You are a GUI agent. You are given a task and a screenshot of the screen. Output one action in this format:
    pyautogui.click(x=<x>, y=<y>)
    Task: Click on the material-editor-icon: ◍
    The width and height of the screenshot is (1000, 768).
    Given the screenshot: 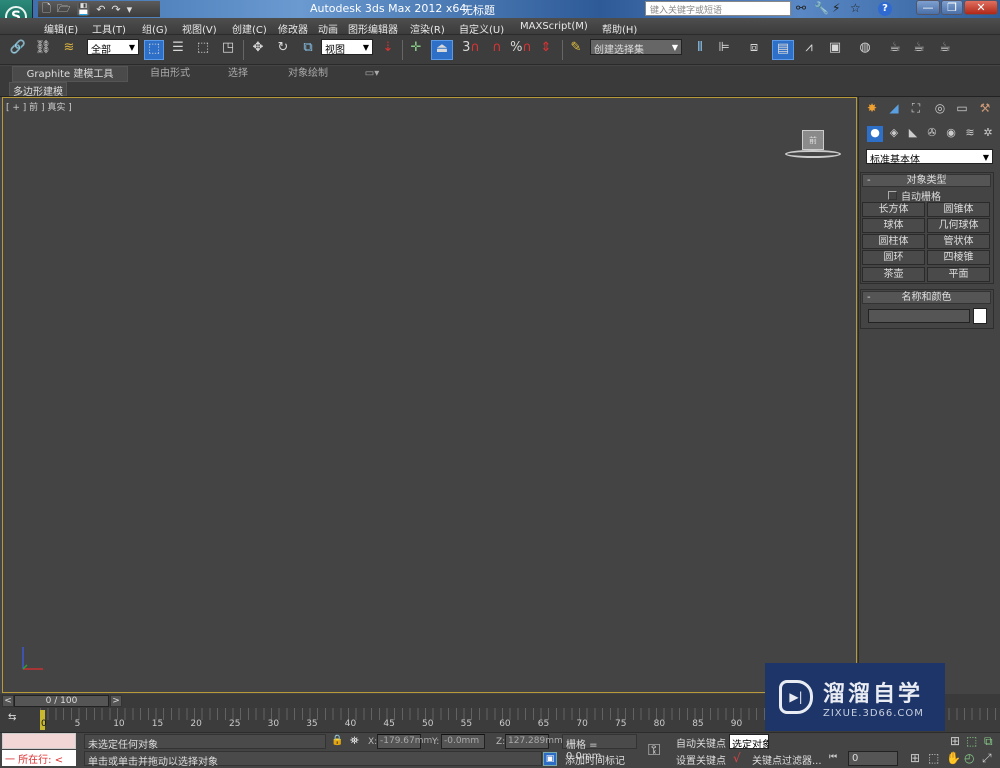 What is the action you would take?
    pyautogui.click(x=865, y=50)
    